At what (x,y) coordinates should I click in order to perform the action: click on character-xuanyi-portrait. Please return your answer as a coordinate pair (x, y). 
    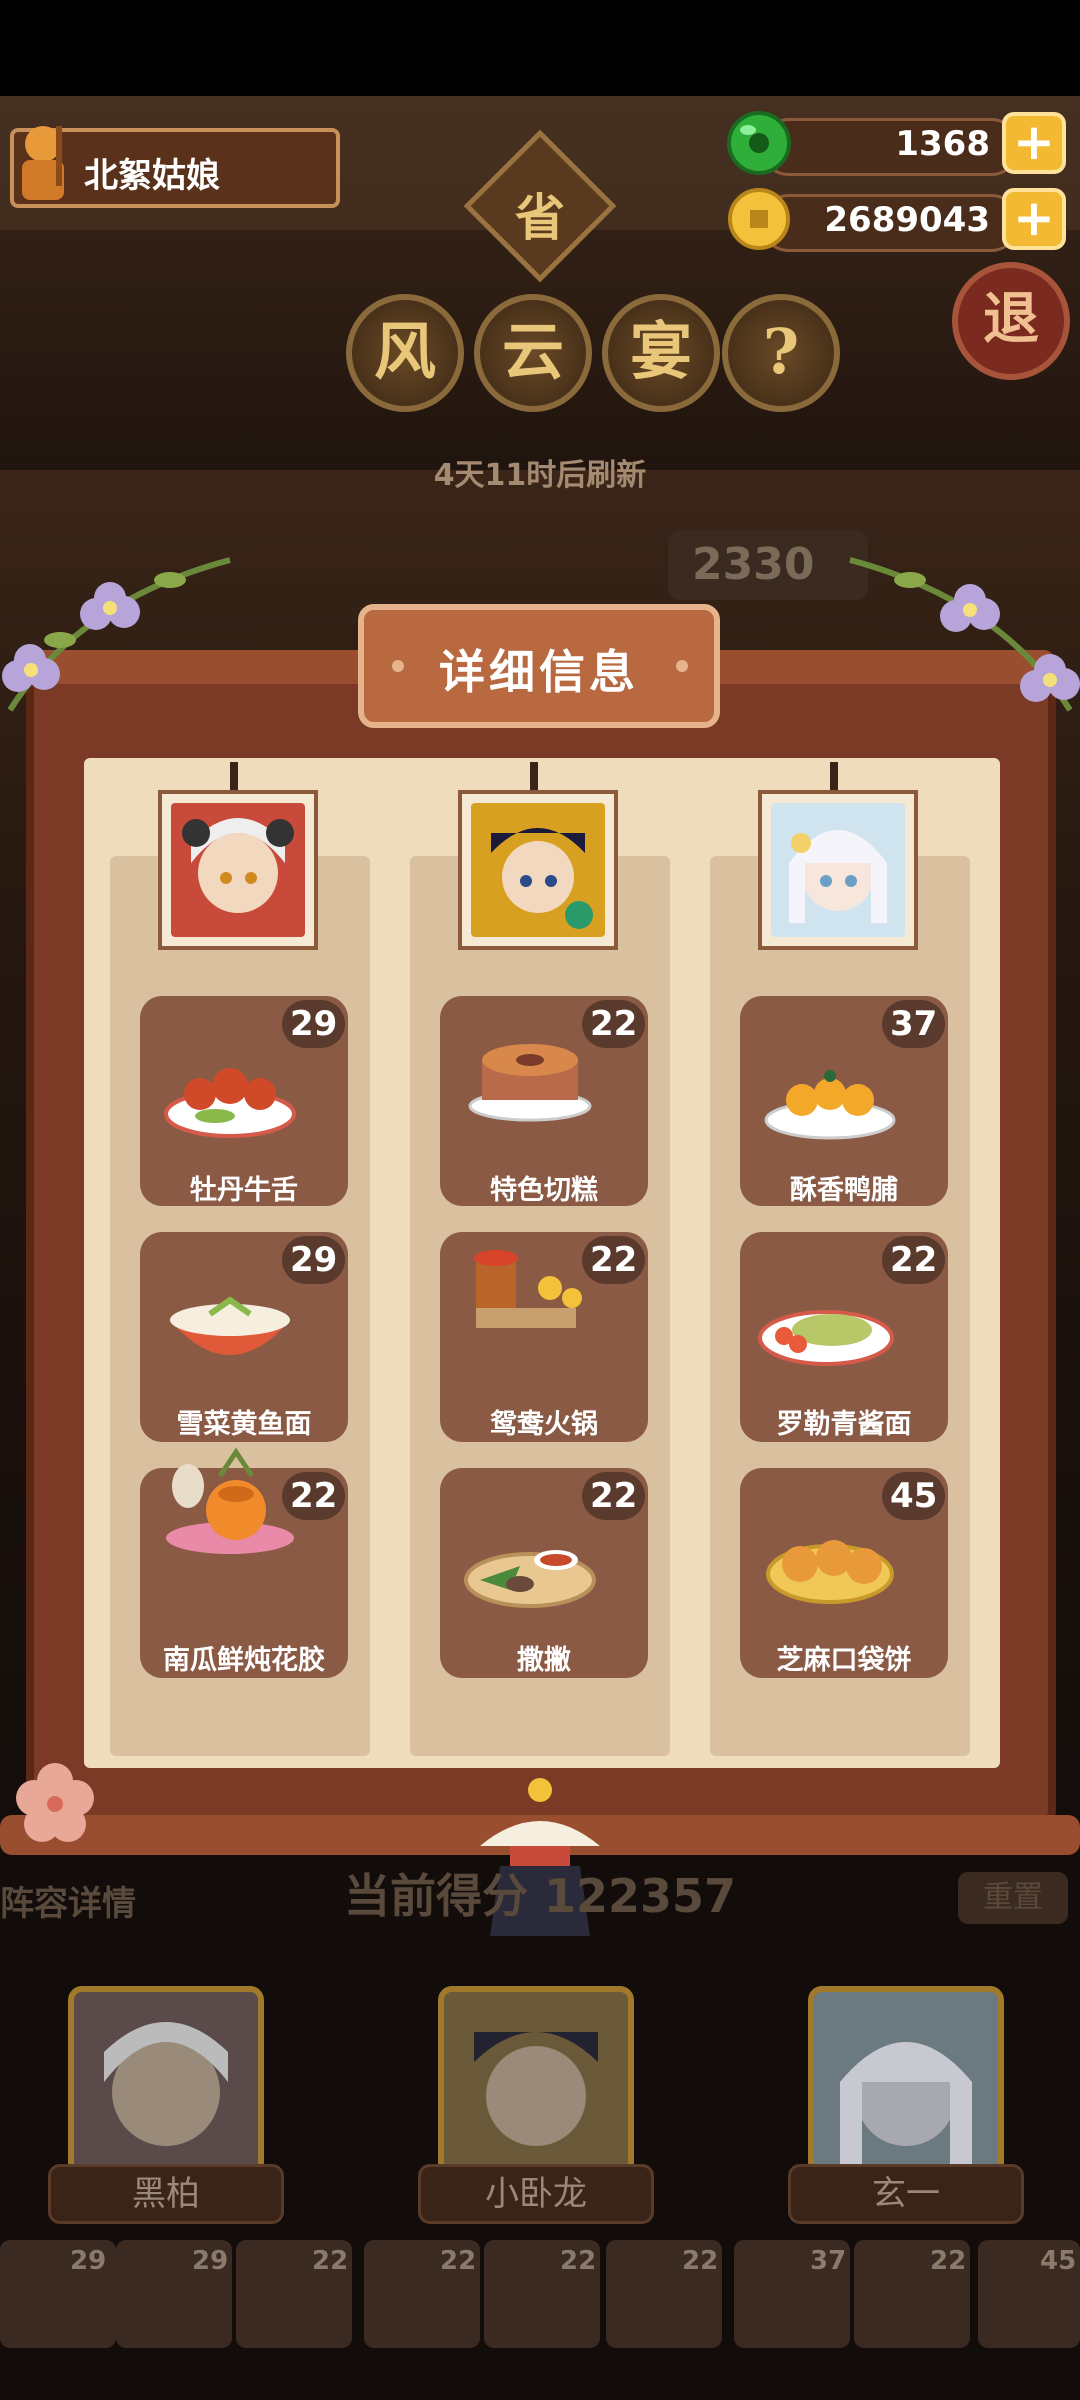
    Looking at the image, I should click on (838, 870).